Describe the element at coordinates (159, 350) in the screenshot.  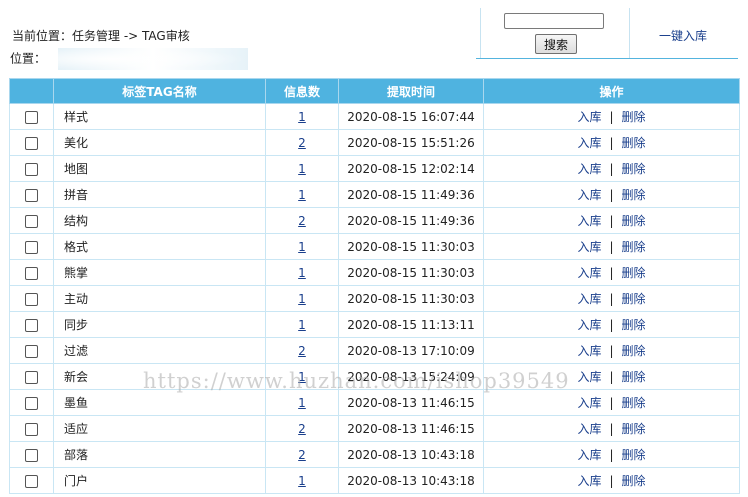
I see `tag-name: 过滤` at that location.